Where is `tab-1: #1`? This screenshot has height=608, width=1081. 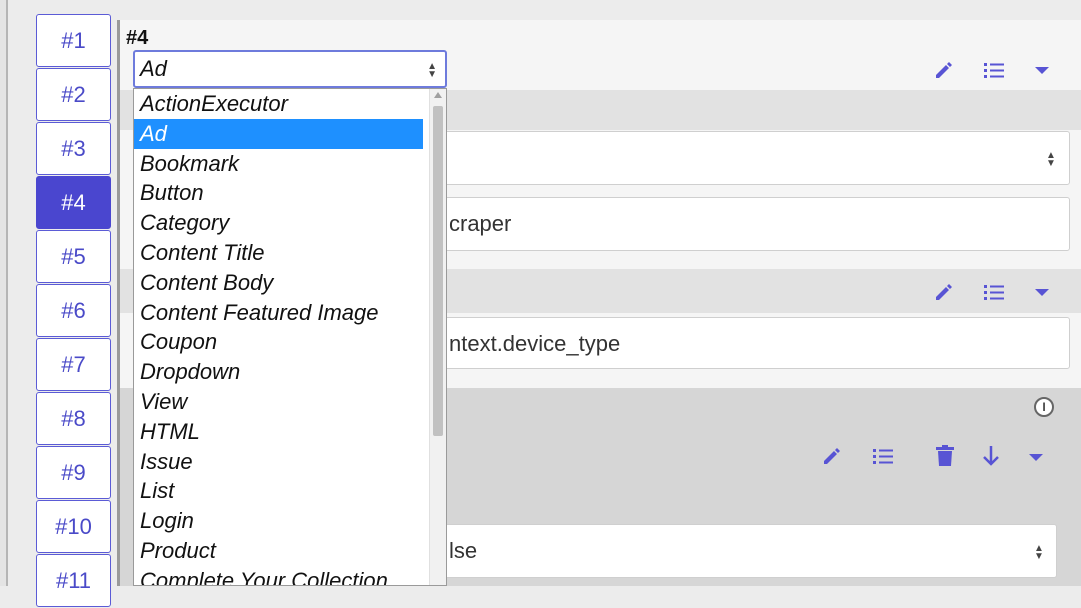 tab-1: #1 is located at coordinates (73, 40).